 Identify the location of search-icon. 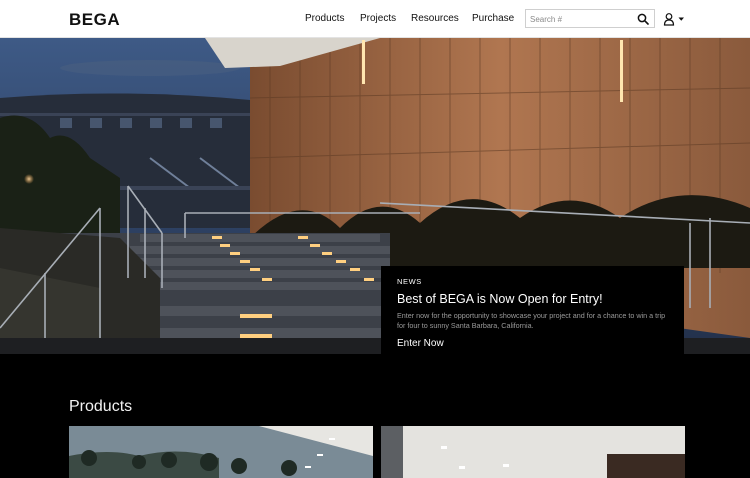
(643, 19).